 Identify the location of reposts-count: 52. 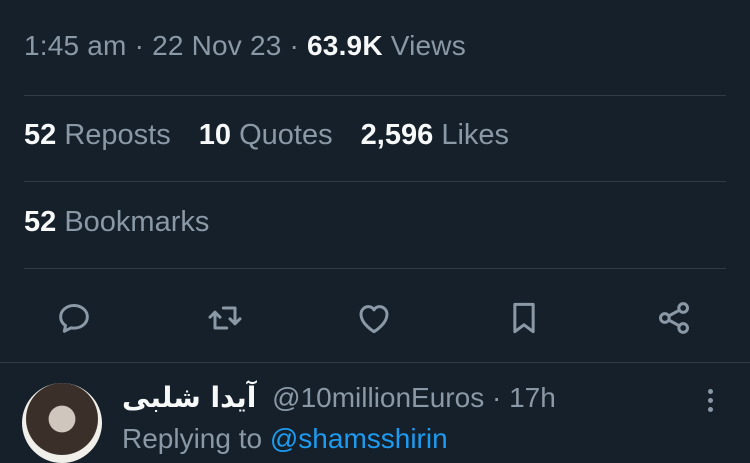
(40, 135).